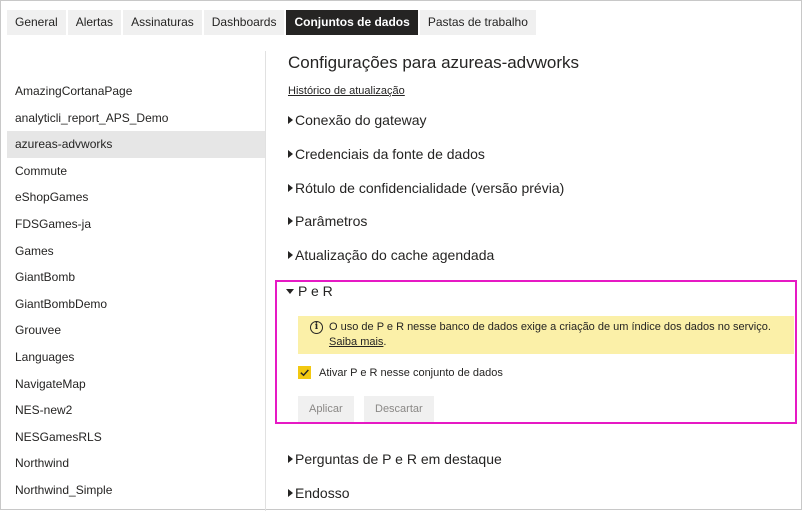  Describe the element at coordinates (162, 22) in the screenshot. I see `tab-assinaturas: Assinaturas` at that location.